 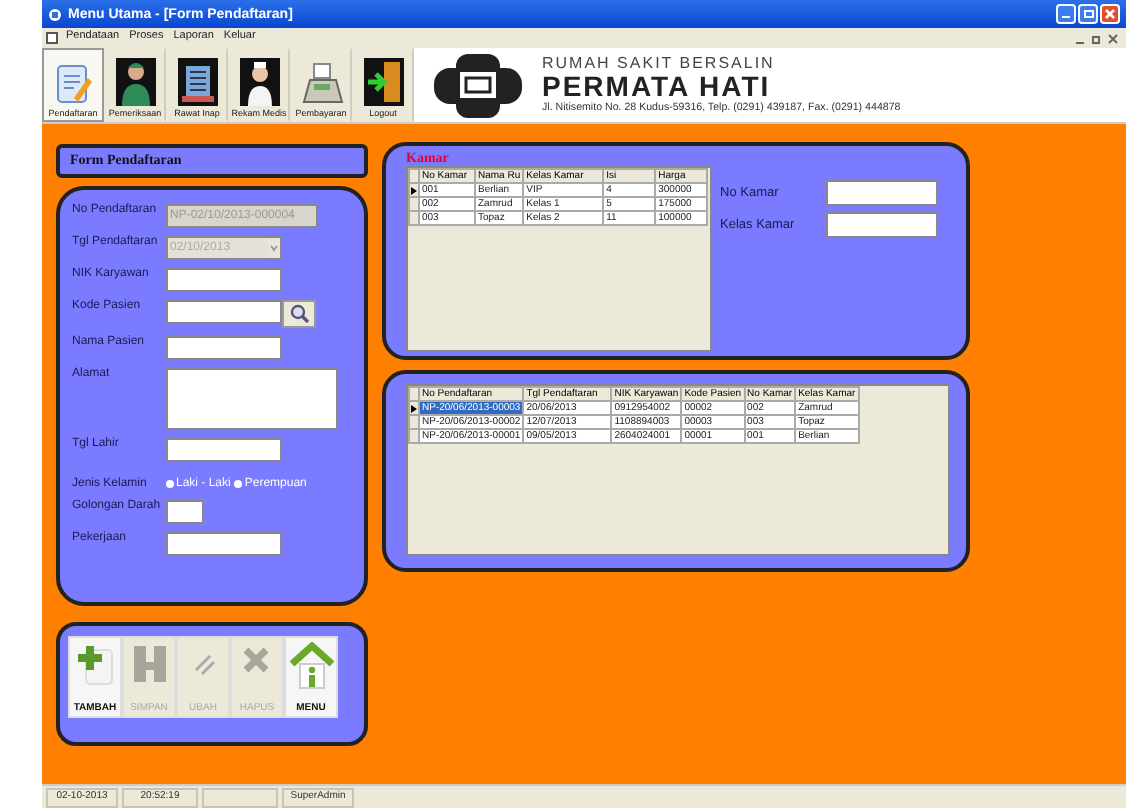 I want to click on exit-door-icon, so click(x=383, y=82).